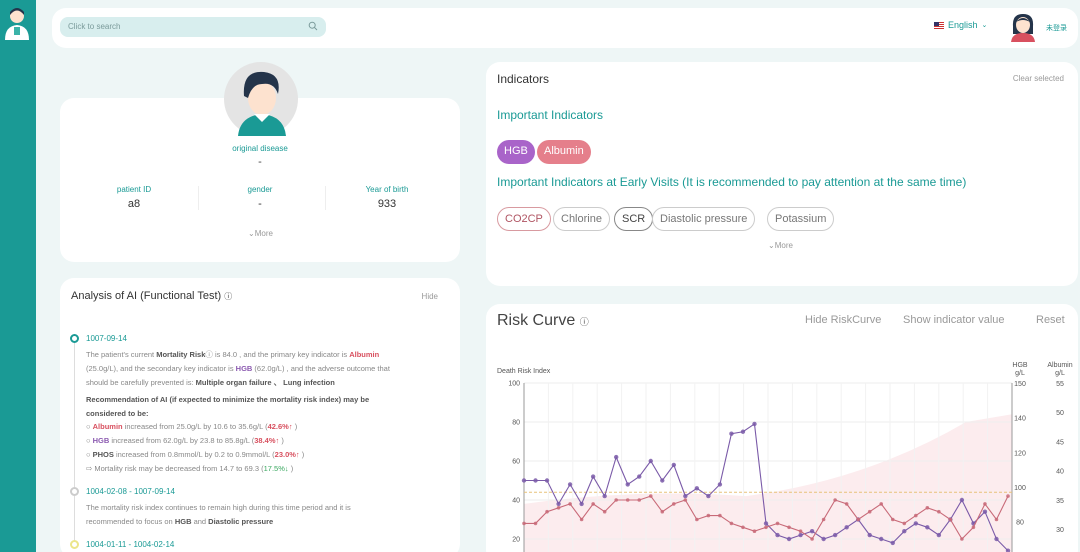 The image size is (1080, 552). Describe the element at coordinates (1056, 28) in the screenshot. I see `login-status: 未登录` at that location.